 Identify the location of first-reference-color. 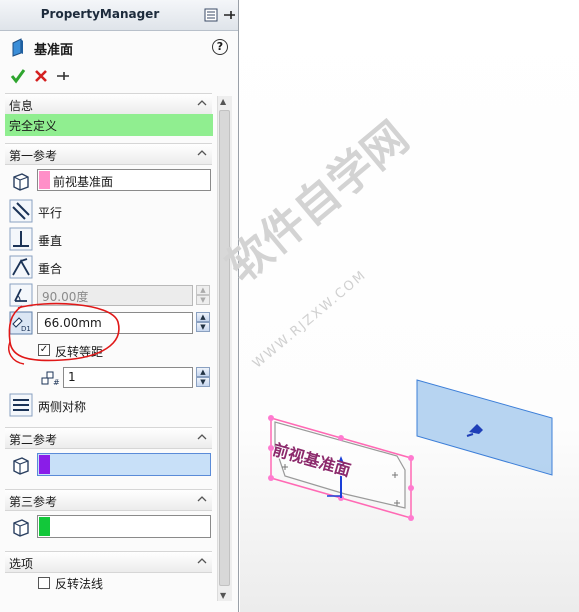
(44, 180).